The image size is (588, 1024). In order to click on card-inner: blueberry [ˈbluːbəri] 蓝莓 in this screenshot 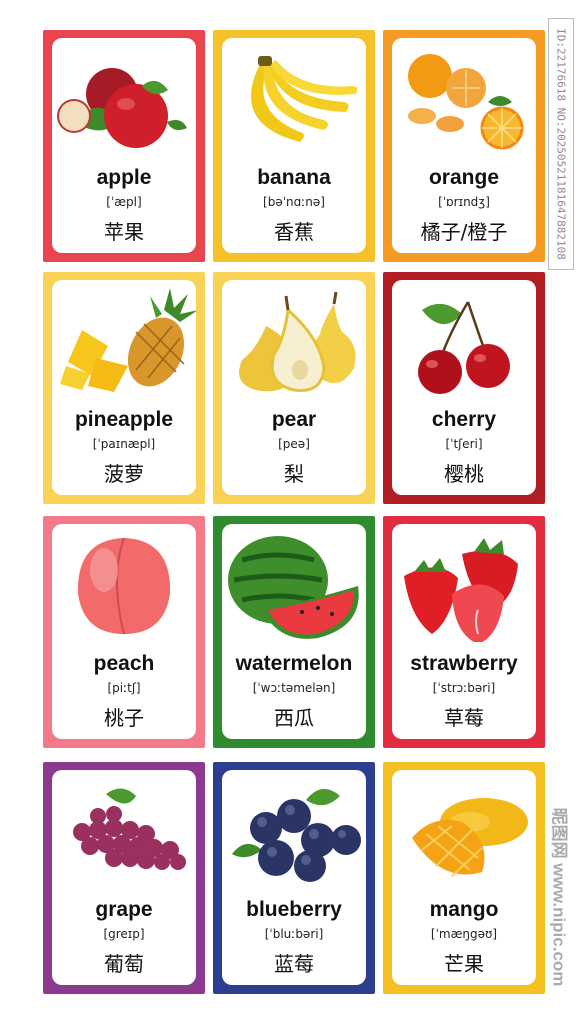, I will do `click(294, 877)`.